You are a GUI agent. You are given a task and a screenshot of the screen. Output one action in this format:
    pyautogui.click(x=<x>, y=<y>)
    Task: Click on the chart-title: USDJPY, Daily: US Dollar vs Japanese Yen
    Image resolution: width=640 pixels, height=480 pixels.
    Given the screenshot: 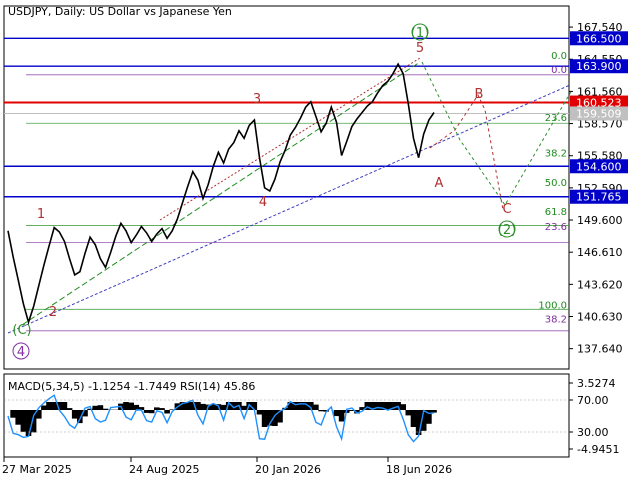 What is the action you would take?
    pyautogui.click(x=120, y=11)
    